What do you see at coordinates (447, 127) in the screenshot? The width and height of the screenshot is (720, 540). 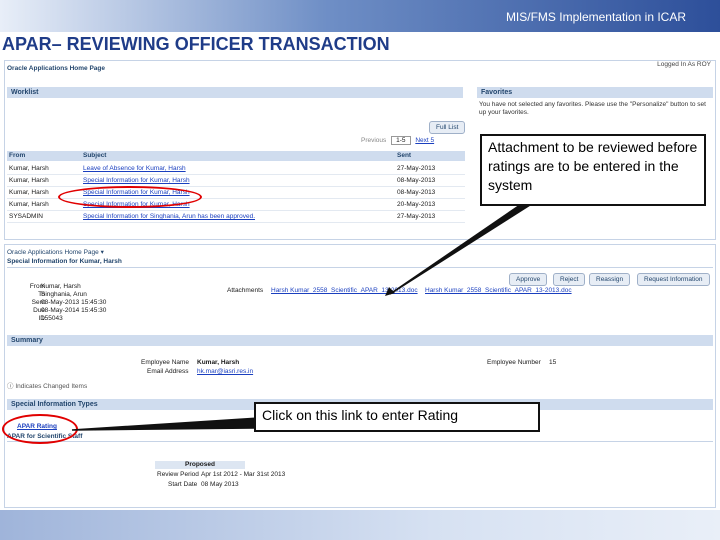 I see `full-list-button: Full List` at bounding box center [447, 127].